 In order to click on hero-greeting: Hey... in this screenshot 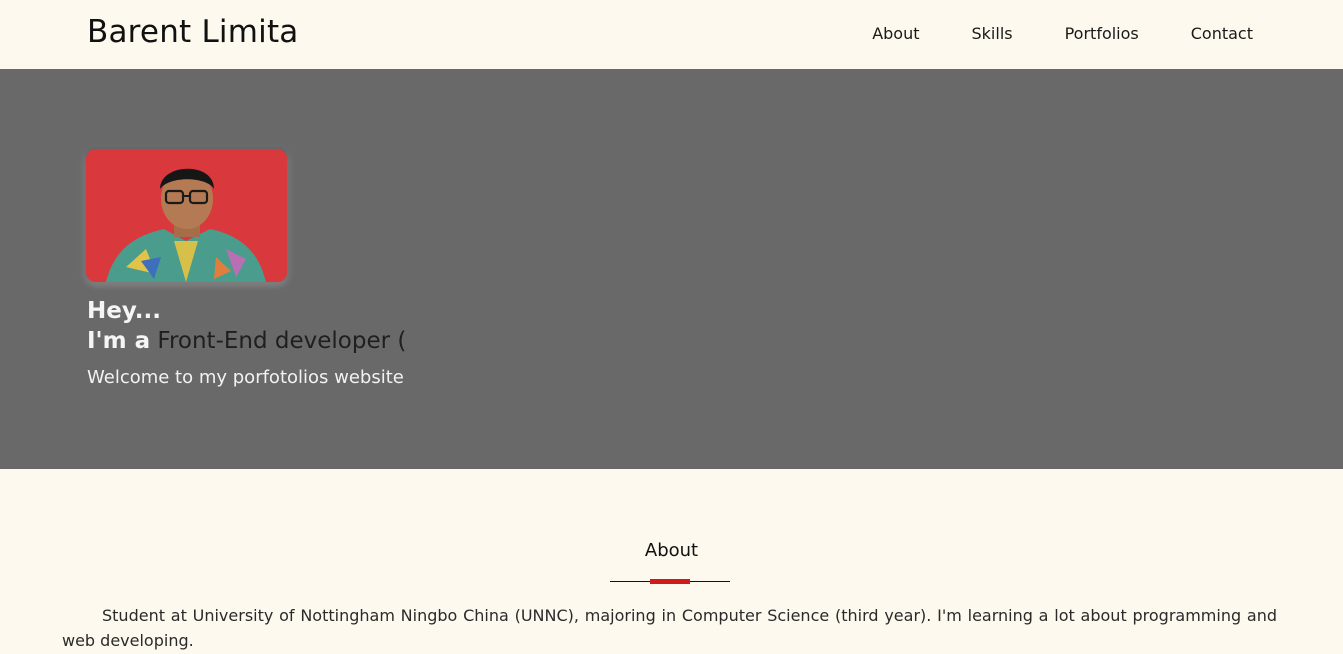, I will do `click(124, 311)`.